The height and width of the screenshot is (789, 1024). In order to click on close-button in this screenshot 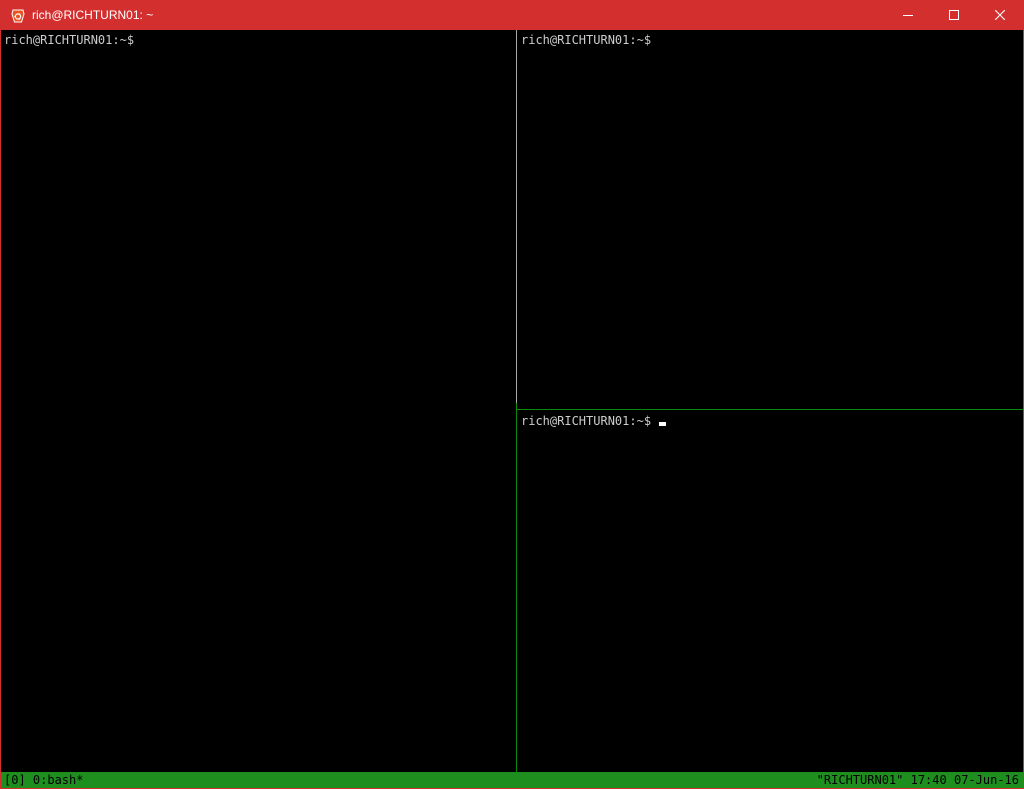, I will do `click(1000, 15)`.